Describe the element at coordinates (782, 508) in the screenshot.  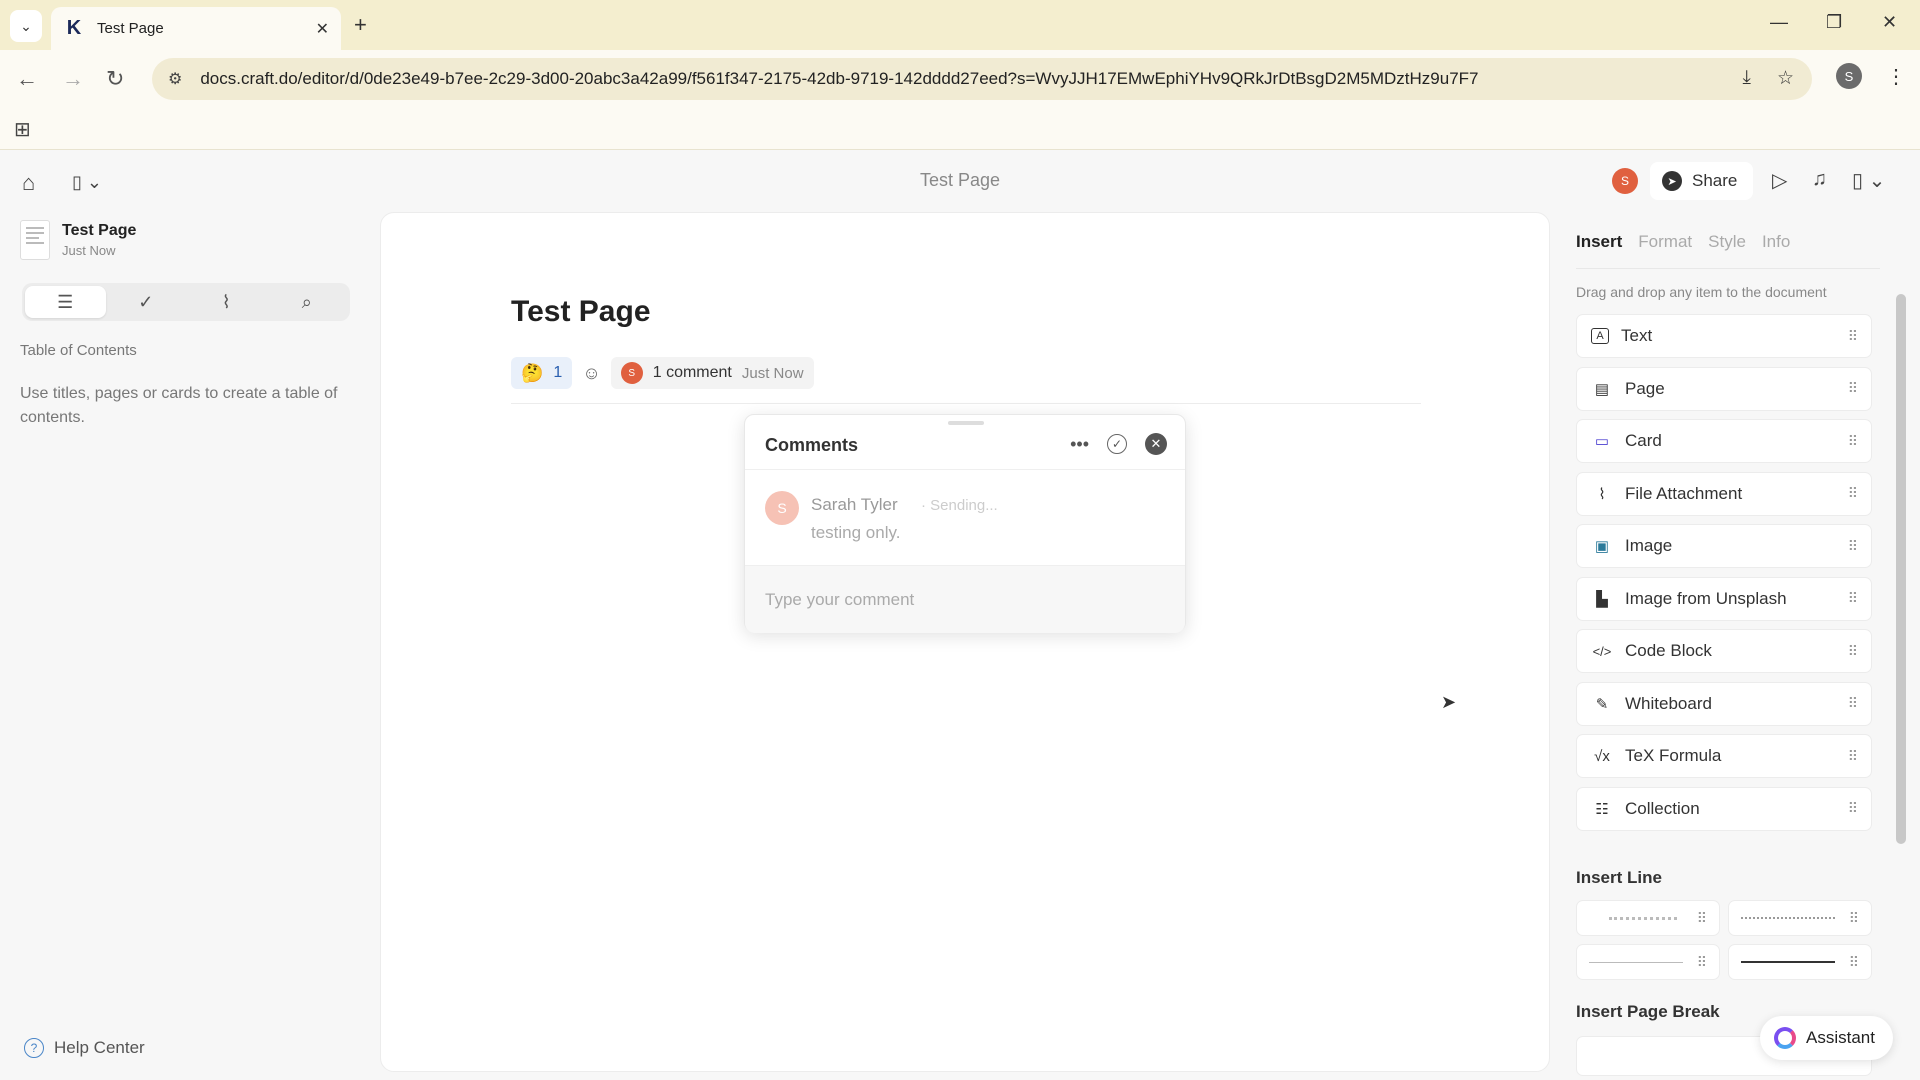
I see `comment-author-avatar: S` at that location.